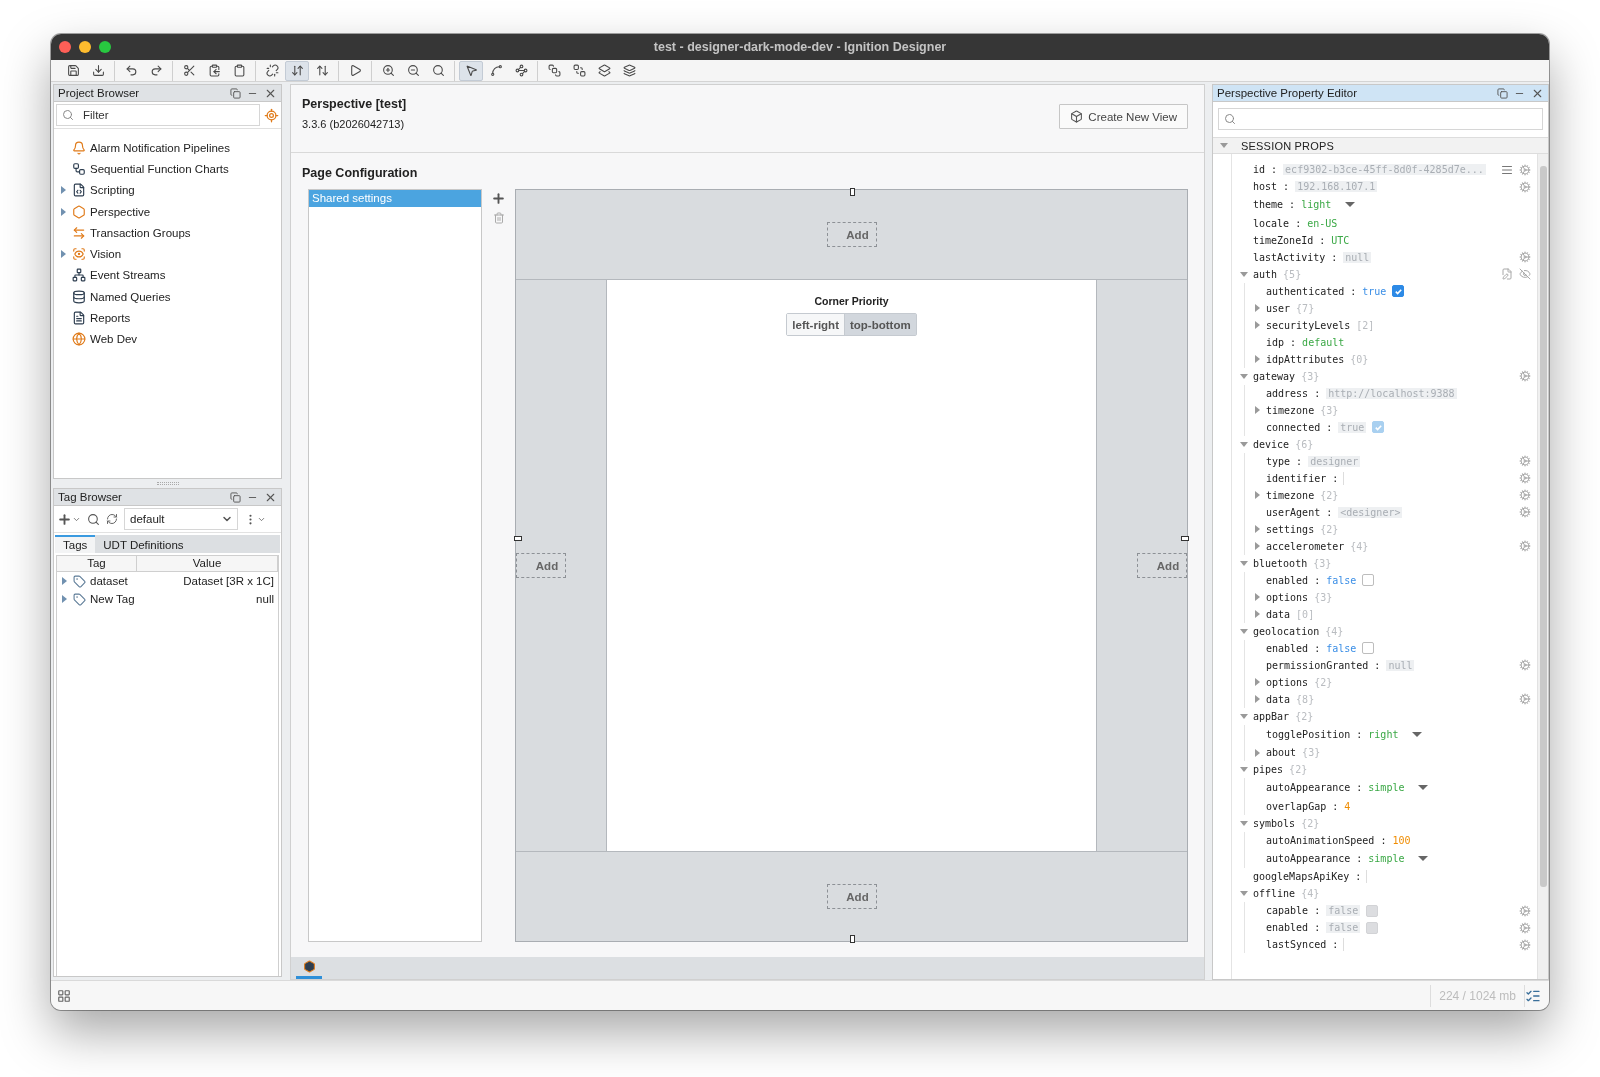 This screenshot has height=1077, width=1600. What do you see at coordinates (1123, 116) in the screenshot?
I see `create-view-button: Create New View` at bounding box center [1123, 116].